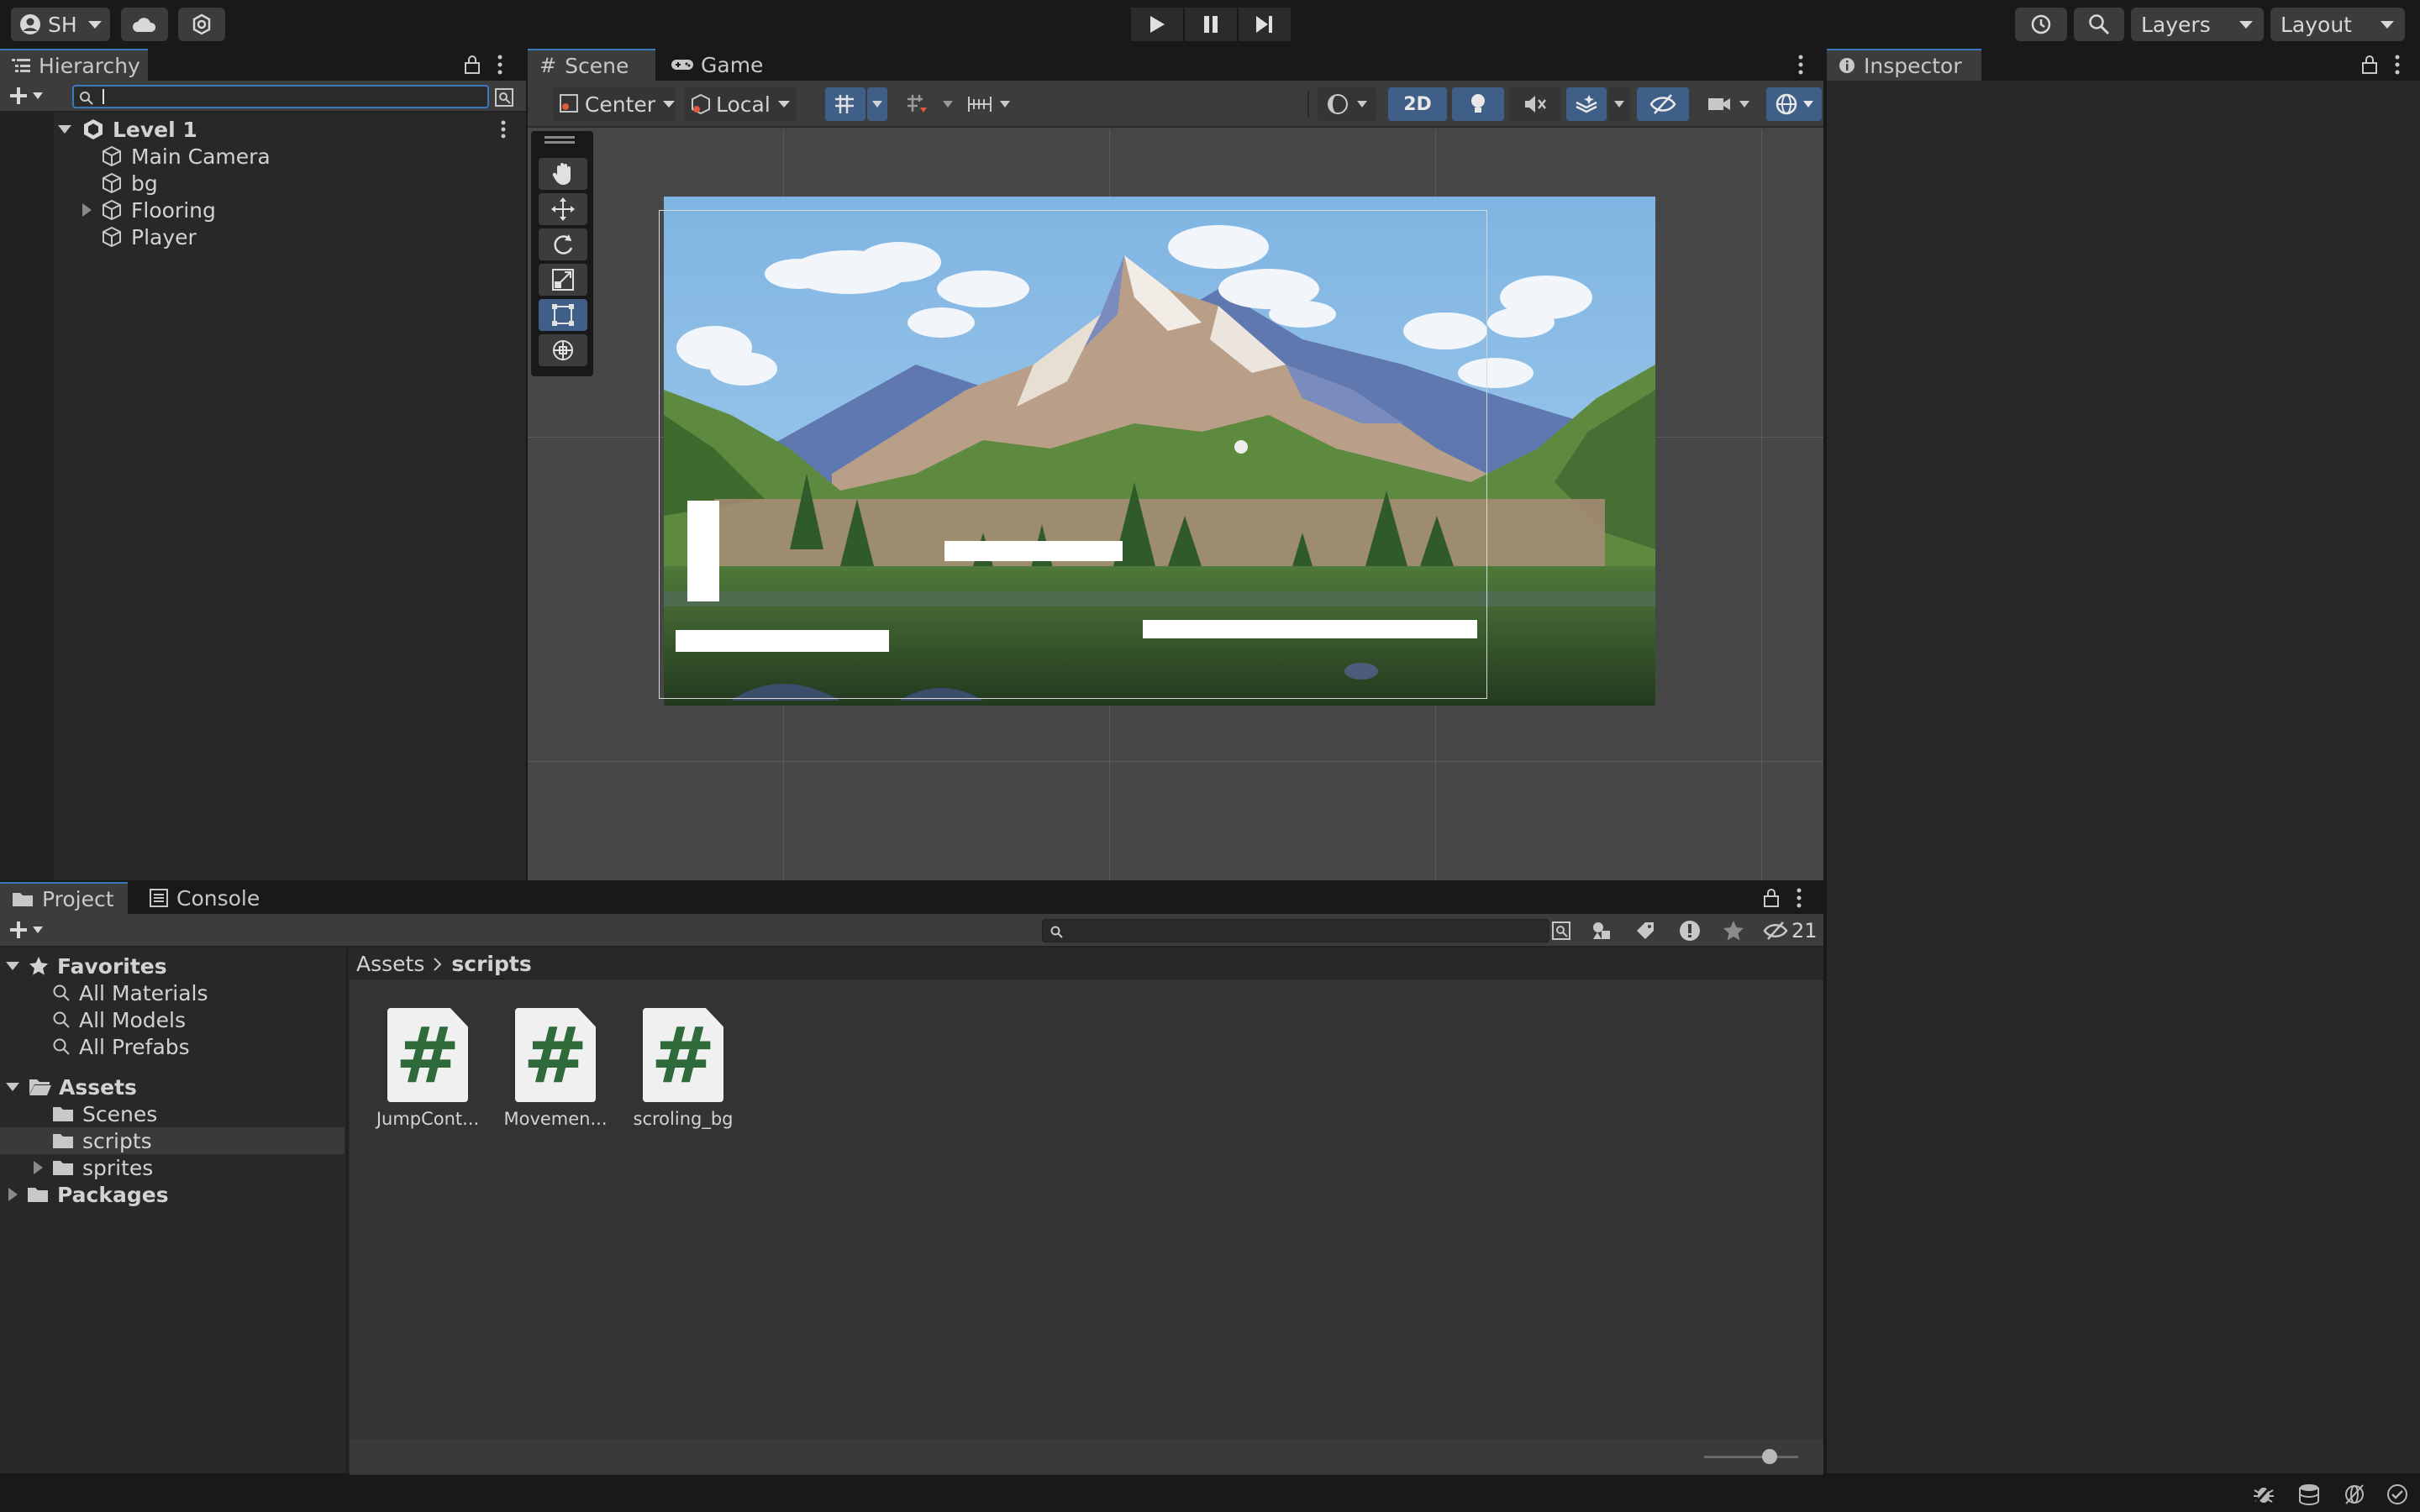 The image size is (2420, 1512). Describe the element at coordinates (563, 174) in the screenshot. I see `hand-tool-button` at that location.